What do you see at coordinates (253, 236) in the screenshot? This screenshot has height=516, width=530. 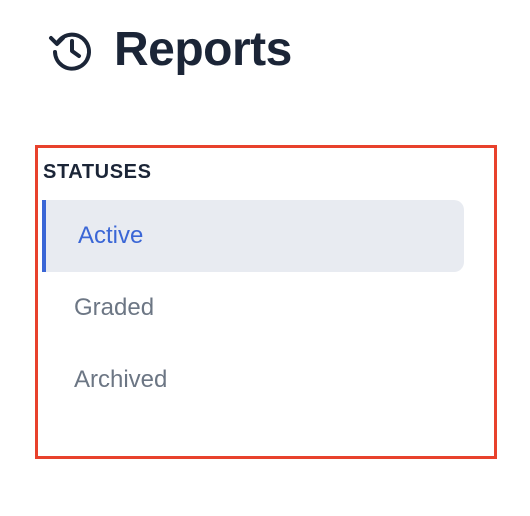 I see `status-item-active: Active` at bounding box center [253, 236].